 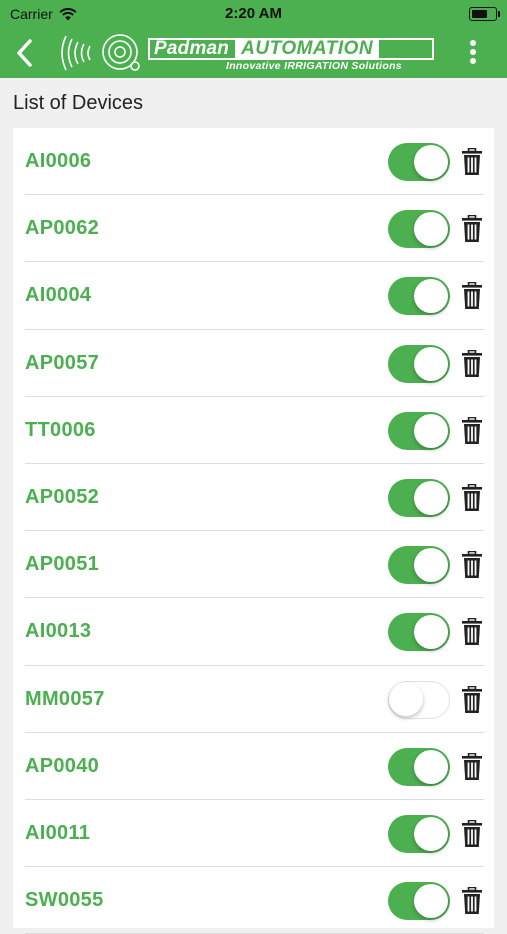 What do you see at coordinates (484, 14) in the screenshot?
I see `battery-icon` at bounding box center [484, 14].